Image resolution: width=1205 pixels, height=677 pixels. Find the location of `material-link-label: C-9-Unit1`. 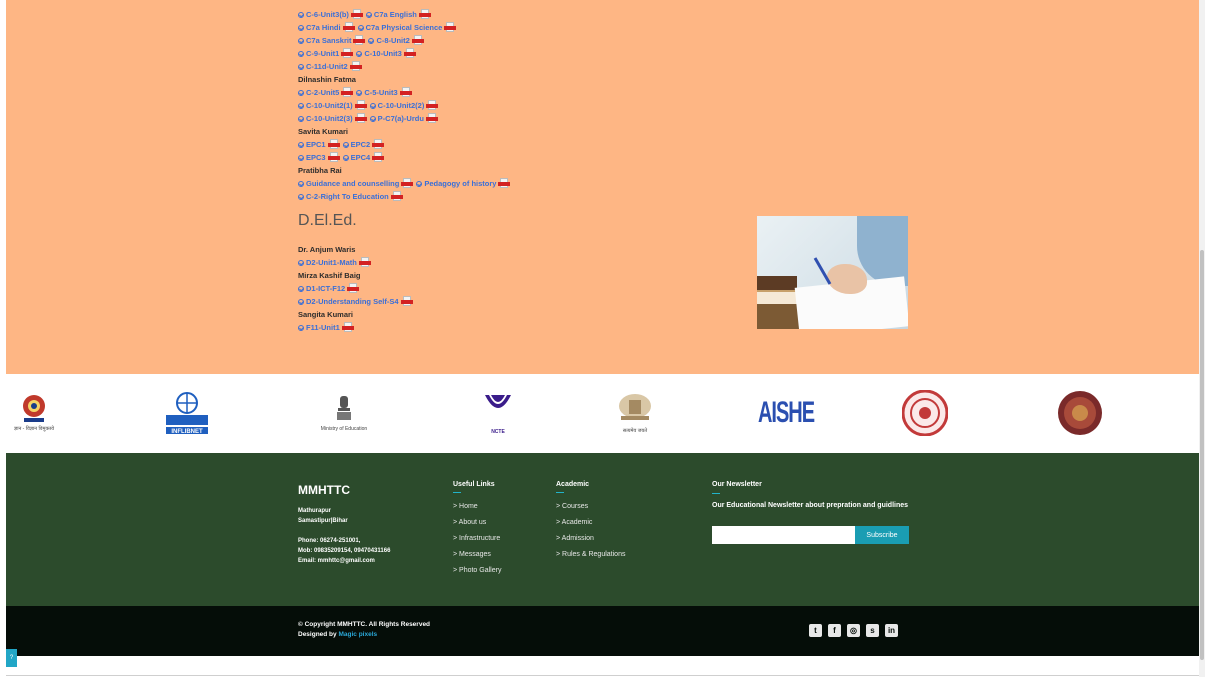

material-link-label: C-9-Unit1 is located at coordinates (322, 53).